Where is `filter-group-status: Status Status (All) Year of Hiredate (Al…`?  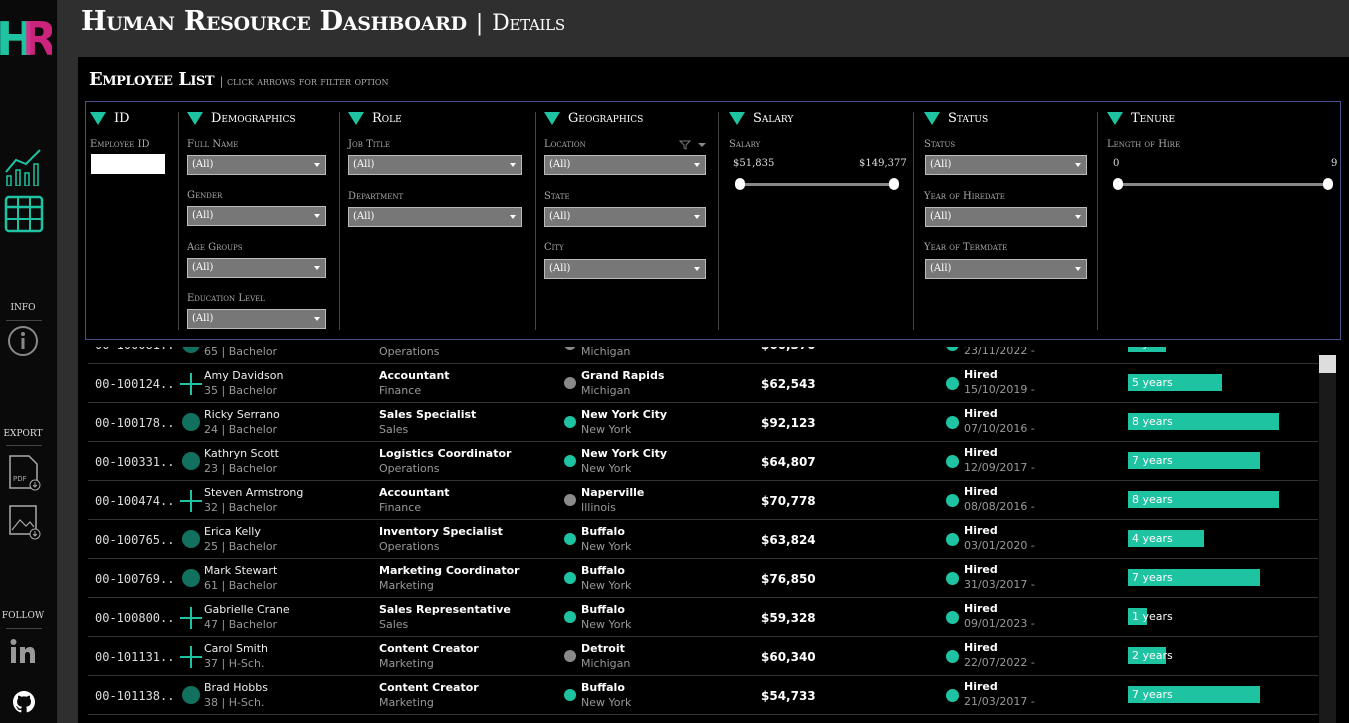 filter-group-status: Status Status (All) Year of Hiredate (Al… is located at coordinates (1010, 221).